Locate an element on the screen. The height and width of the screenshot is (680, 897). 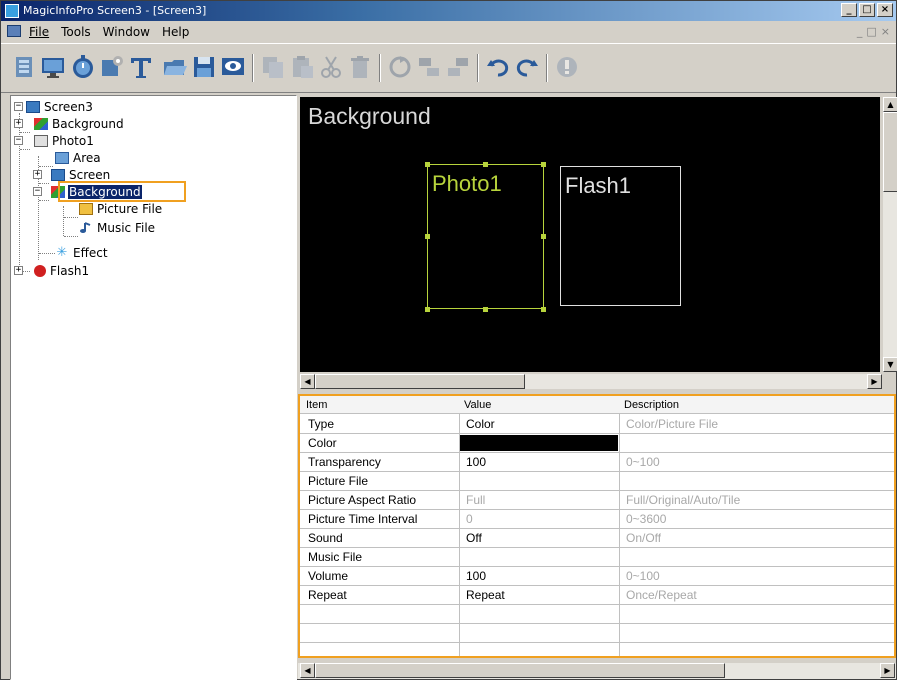
tree-item-picture-file: Picture File is located at coordinates (121, 208).